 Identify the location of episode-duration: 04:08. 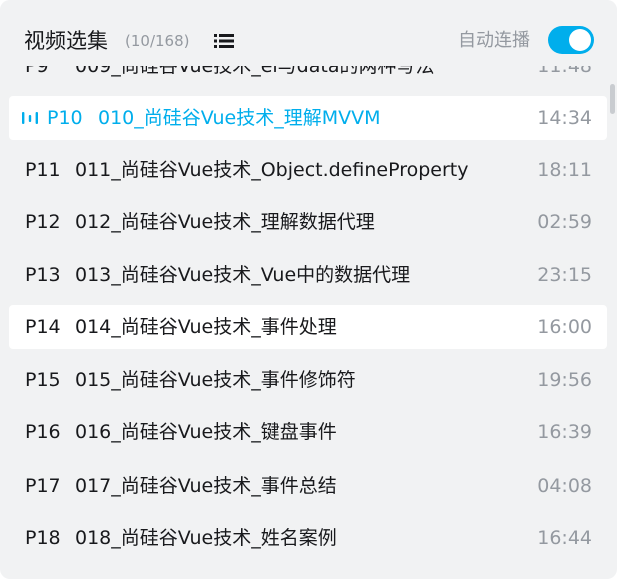
(564, 486).